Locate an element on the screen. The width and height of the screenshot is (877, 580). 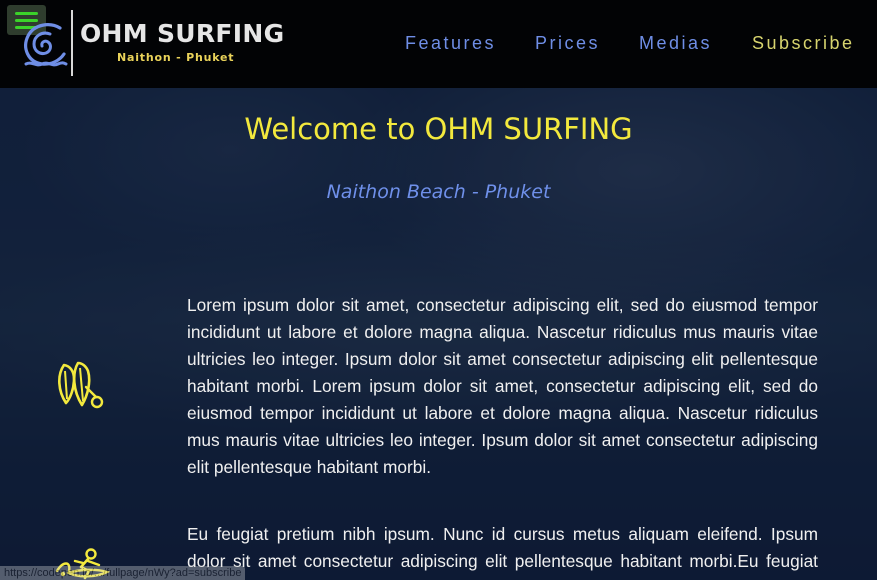
page-subtitle: Naithon Beach - Phuket is located at coordinates (438, 192).